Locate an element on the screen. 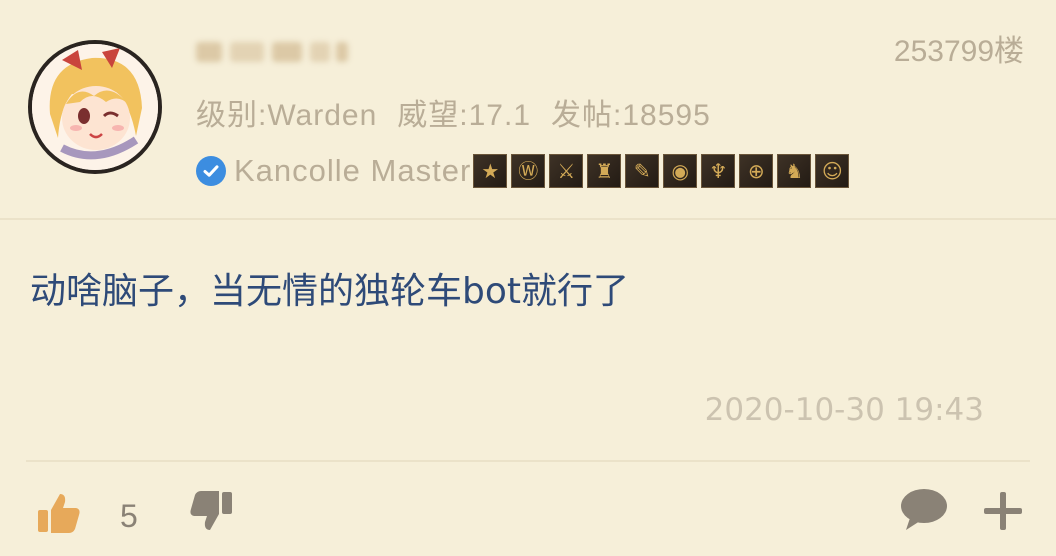  comment-button is located at coordinates (924, 509).